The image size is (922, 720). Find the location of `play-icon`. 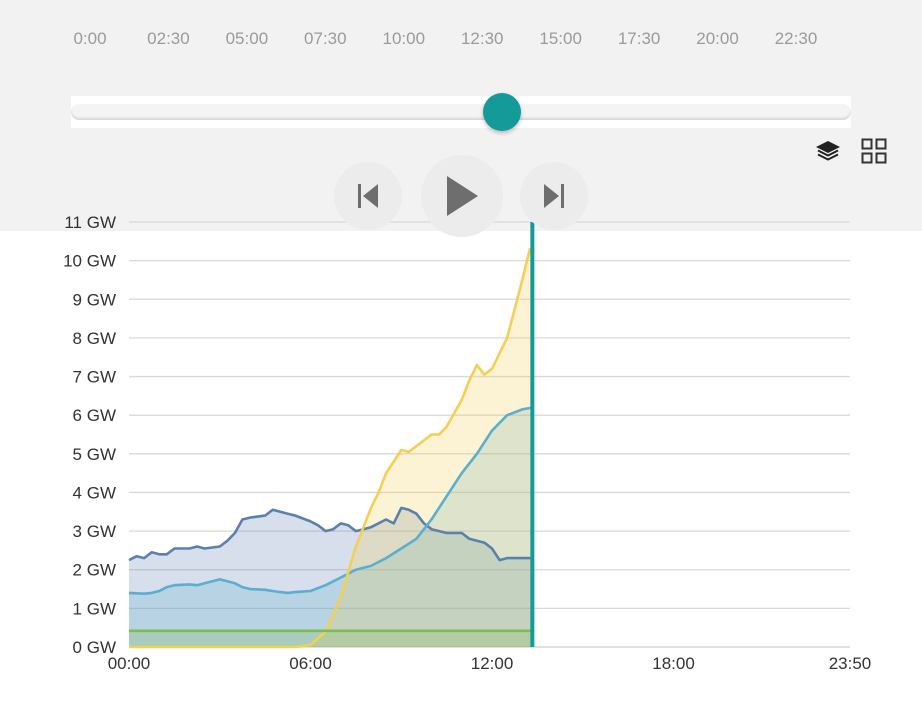

play-icon is located at coordinates (462, 196).